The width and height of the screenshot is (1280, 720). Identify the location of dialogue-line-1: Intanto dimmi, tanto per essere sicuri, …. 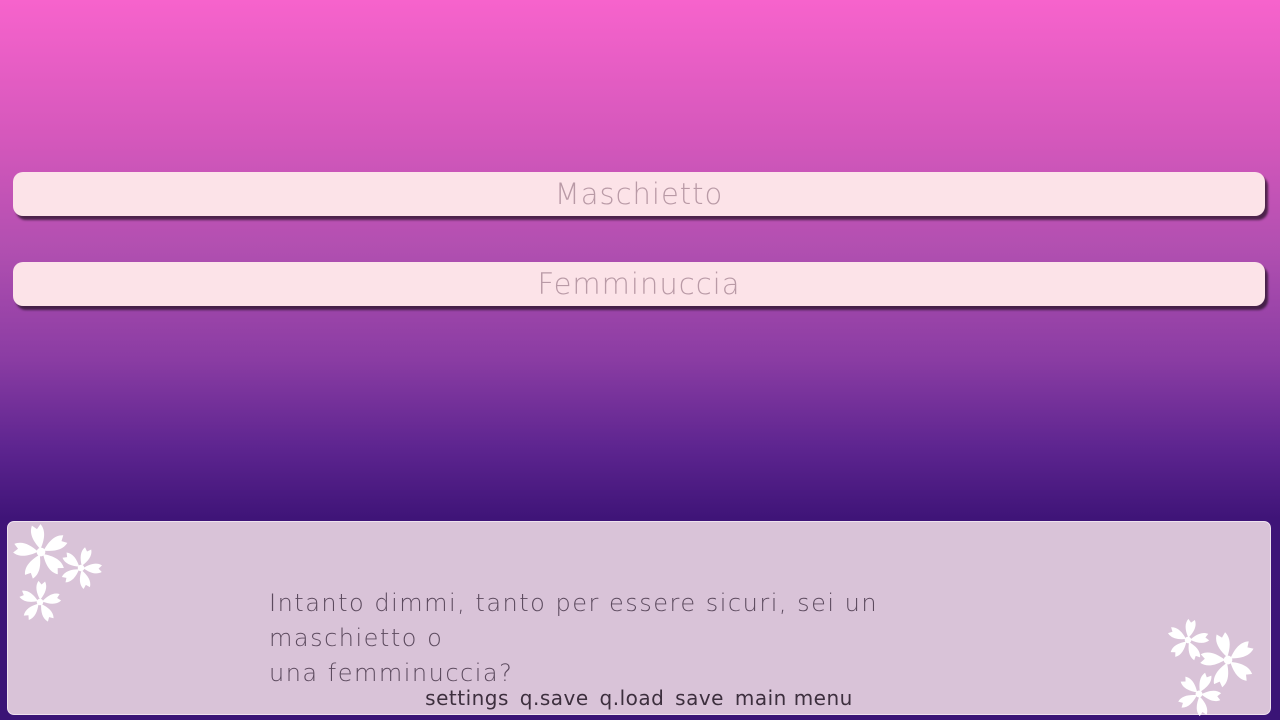
(574, 620).